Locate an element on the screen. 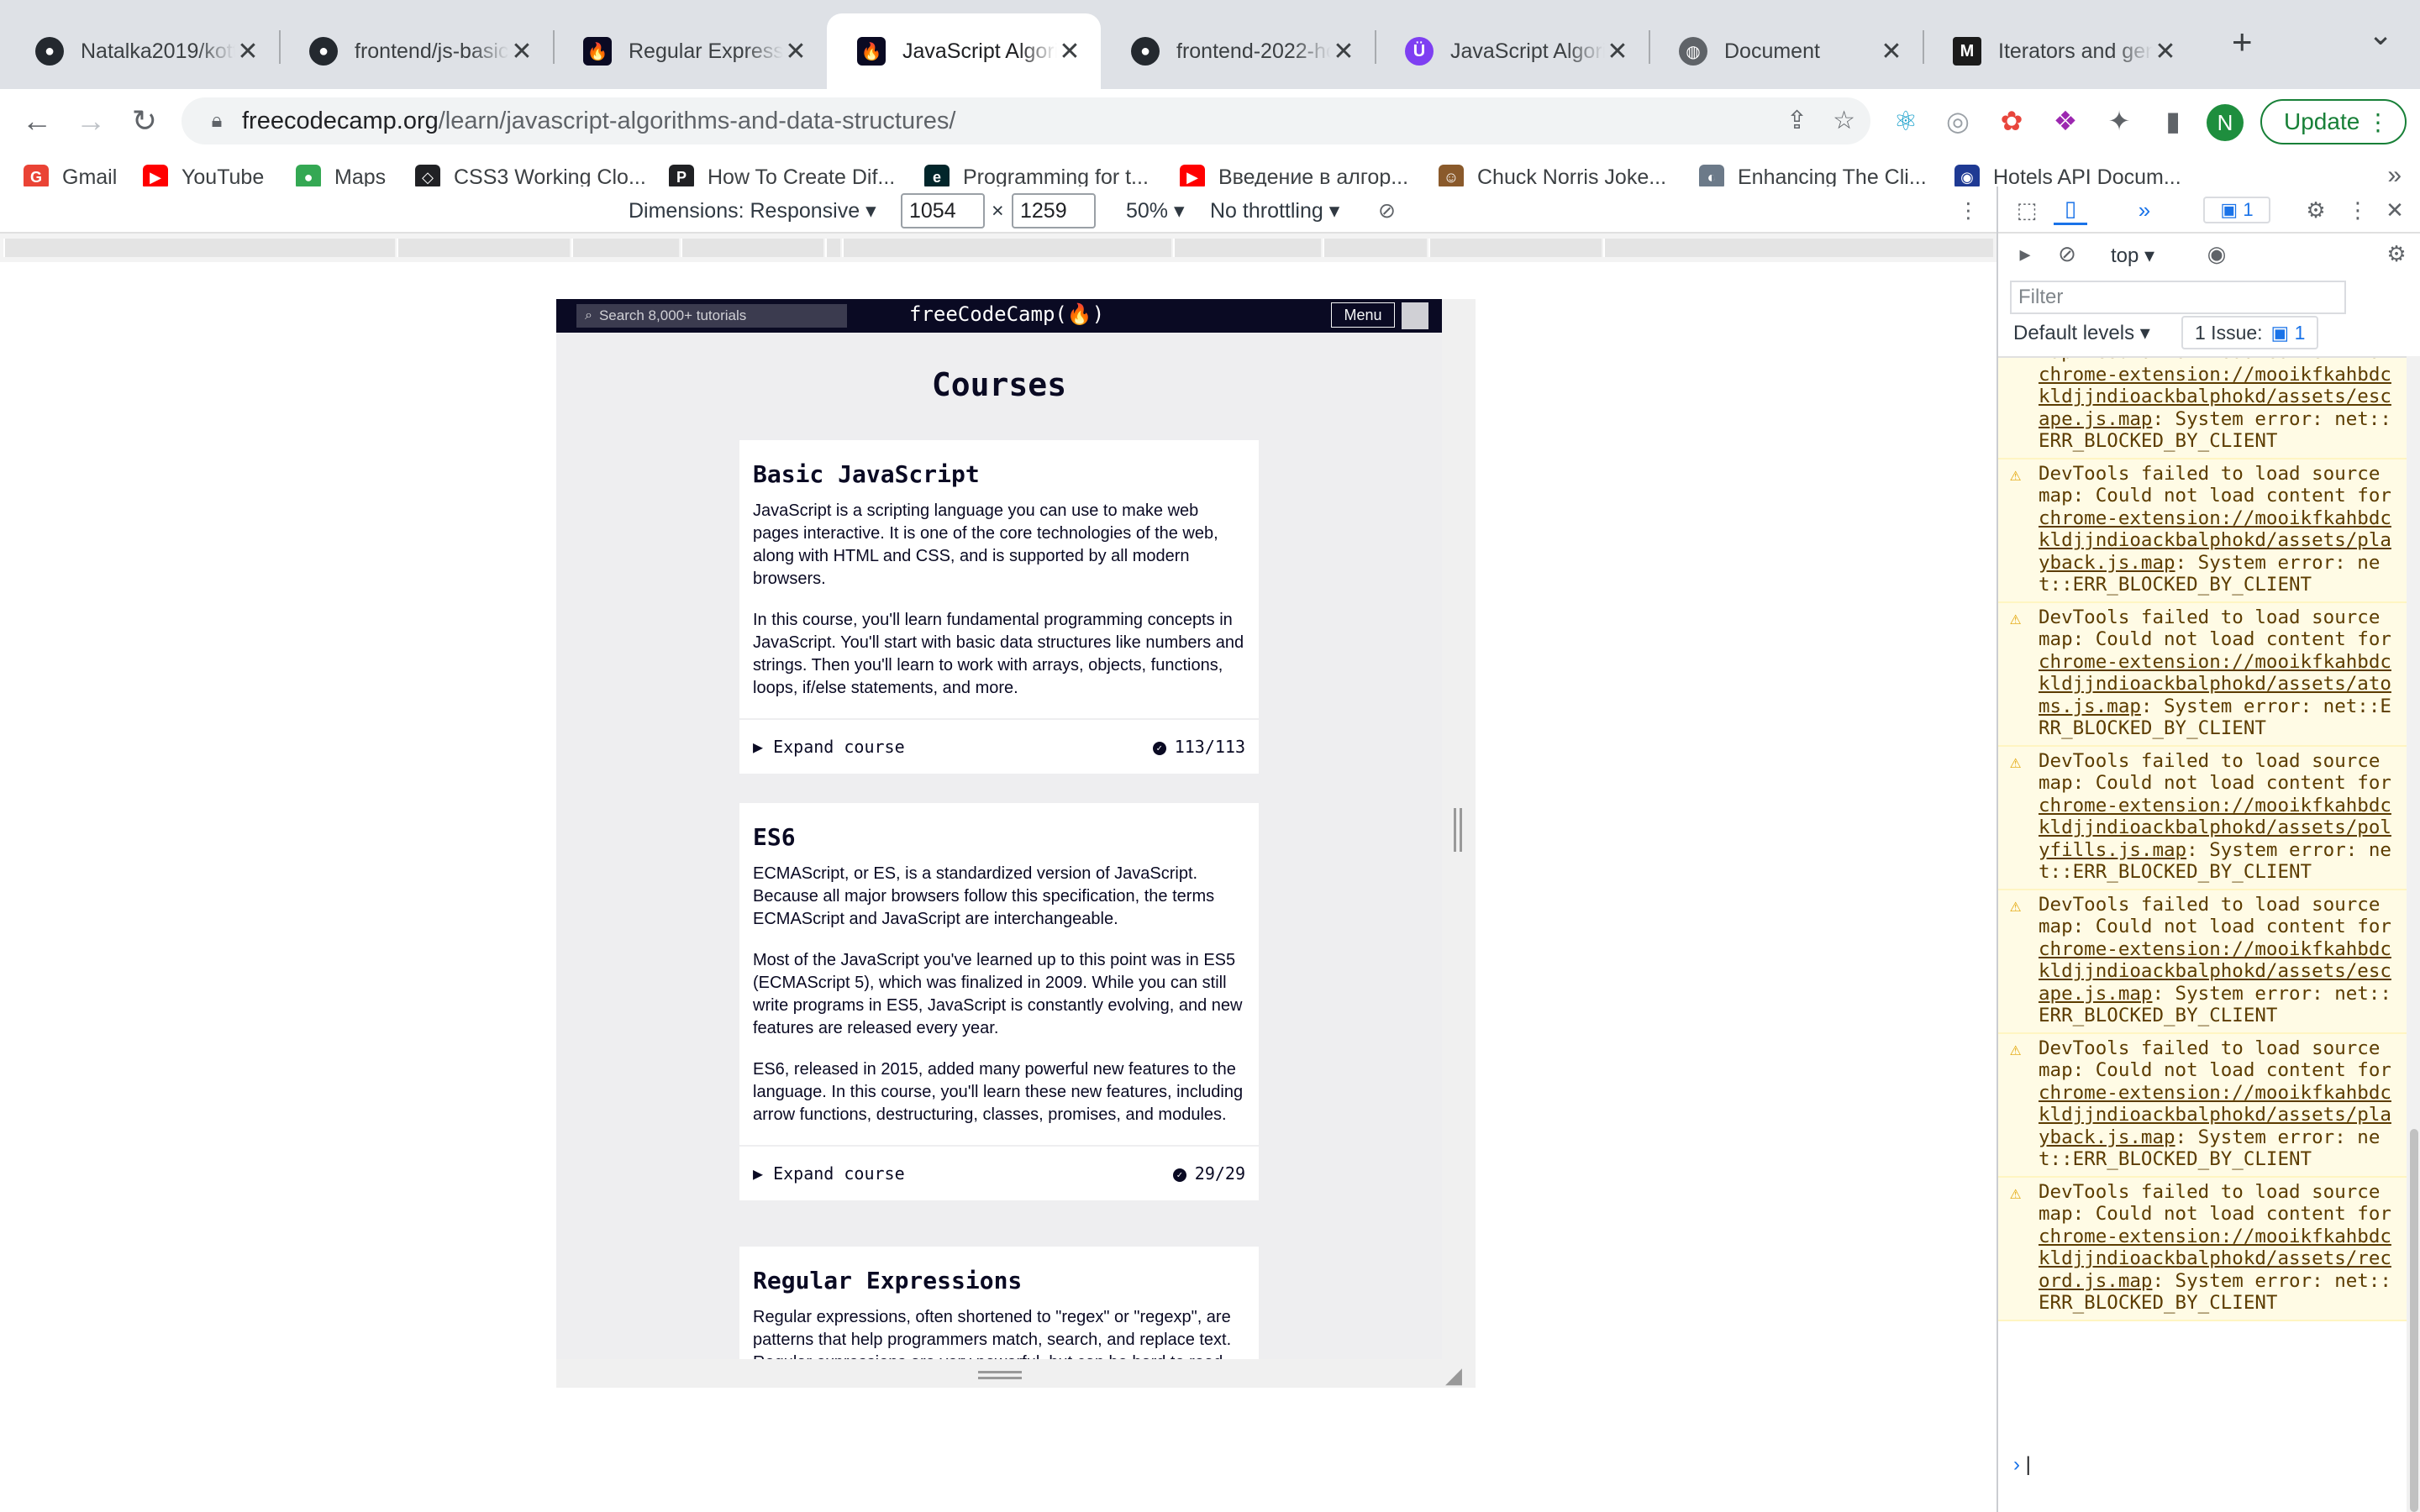  extension-icon: ◎ is located at coordinates (1958, 121).